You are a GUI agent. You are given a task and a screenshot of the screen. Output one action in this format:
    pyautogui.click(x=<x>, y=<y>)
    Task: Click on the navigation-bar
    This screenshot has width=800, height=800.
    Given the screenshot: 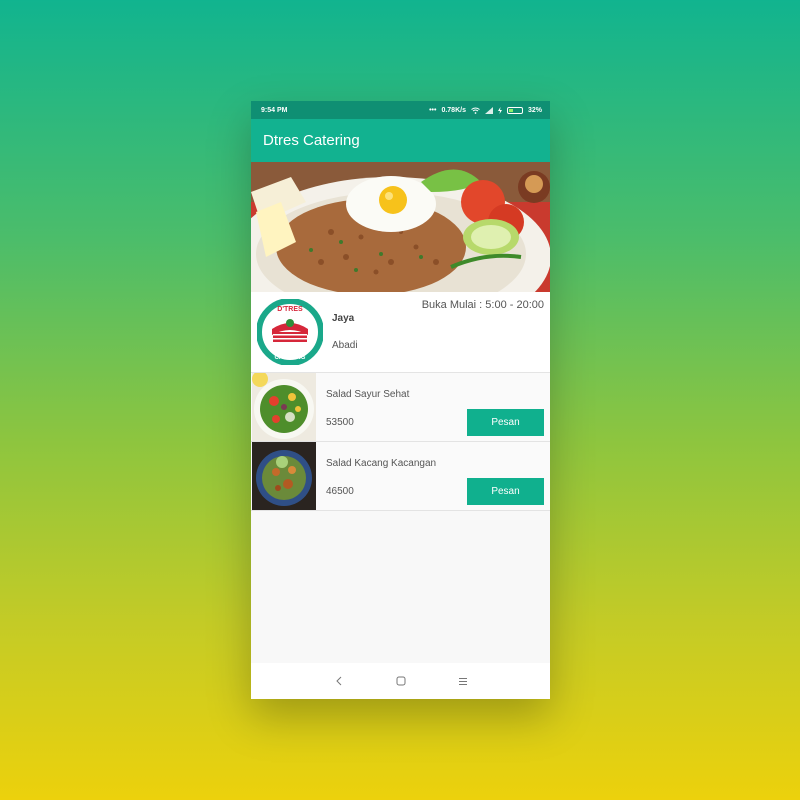 What is the action you would take?
    pyautogui.click(x=400, y=681)
    